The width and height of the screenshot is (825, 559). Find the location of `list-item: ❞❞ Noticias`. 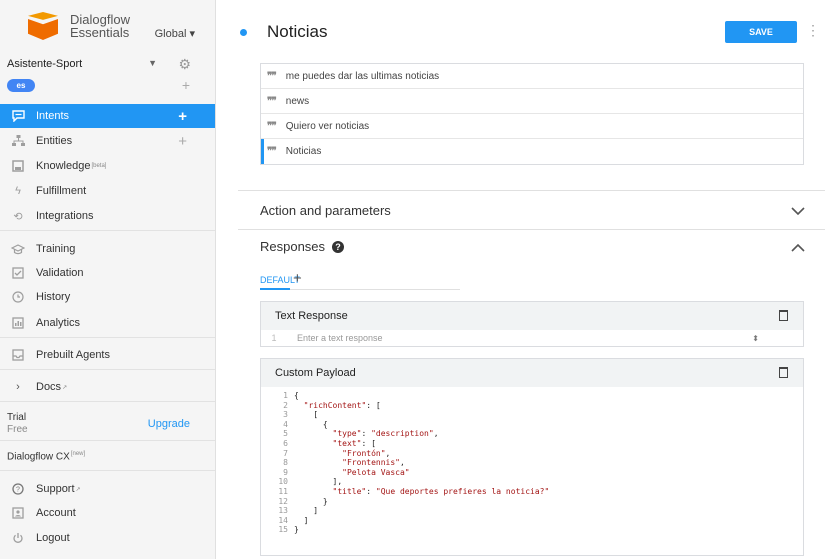

list-item: ❞❞ Noticias is located at coordinates (532, 151).